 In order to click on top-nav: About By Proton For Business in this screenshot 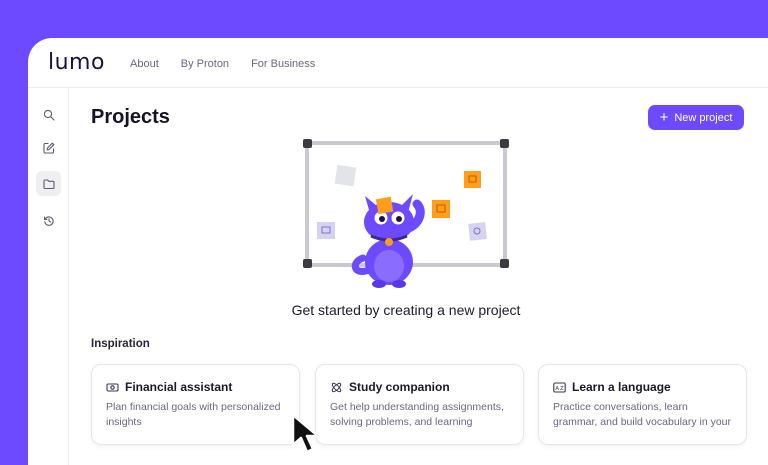, I will do `click(222, 64)`.